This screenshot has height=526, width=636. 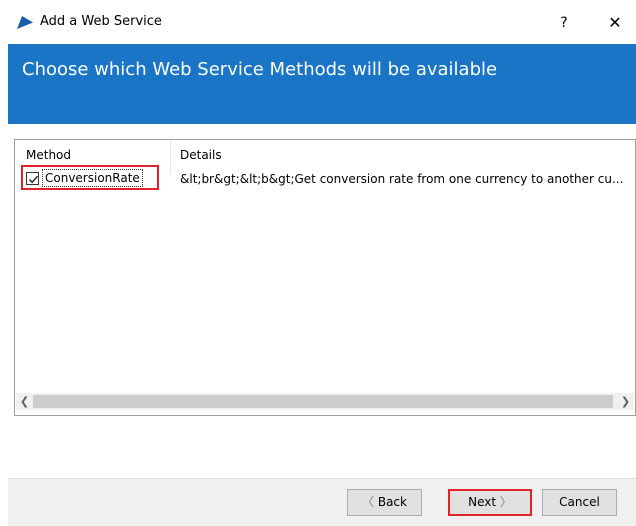 I want to click on cancel-button-label: Cancel, so click(x=579, y=502).